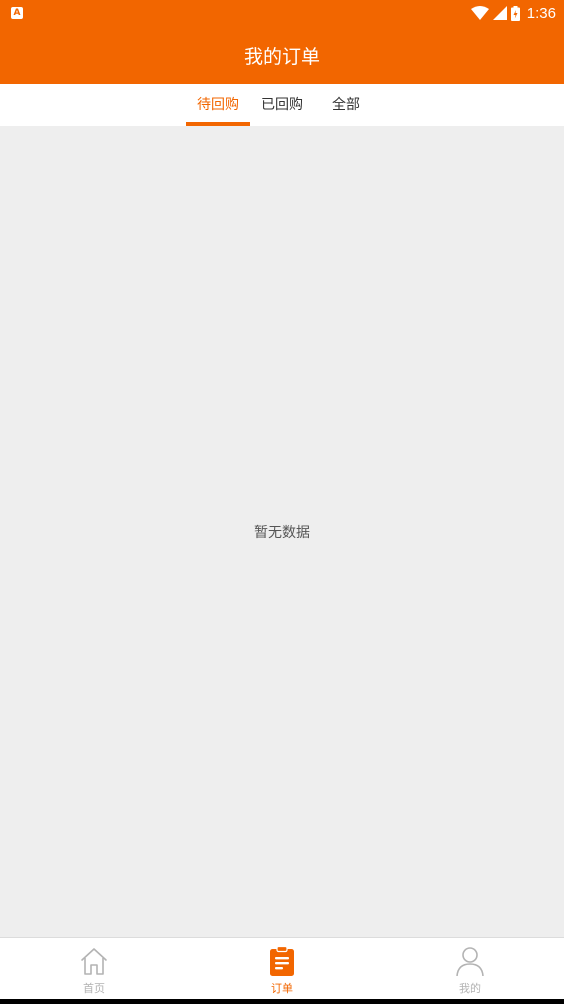  What do you see at coordinates (17, 13) in the screenshot?
I see `app-notification-icon: A` at bounding box center [17, 13].